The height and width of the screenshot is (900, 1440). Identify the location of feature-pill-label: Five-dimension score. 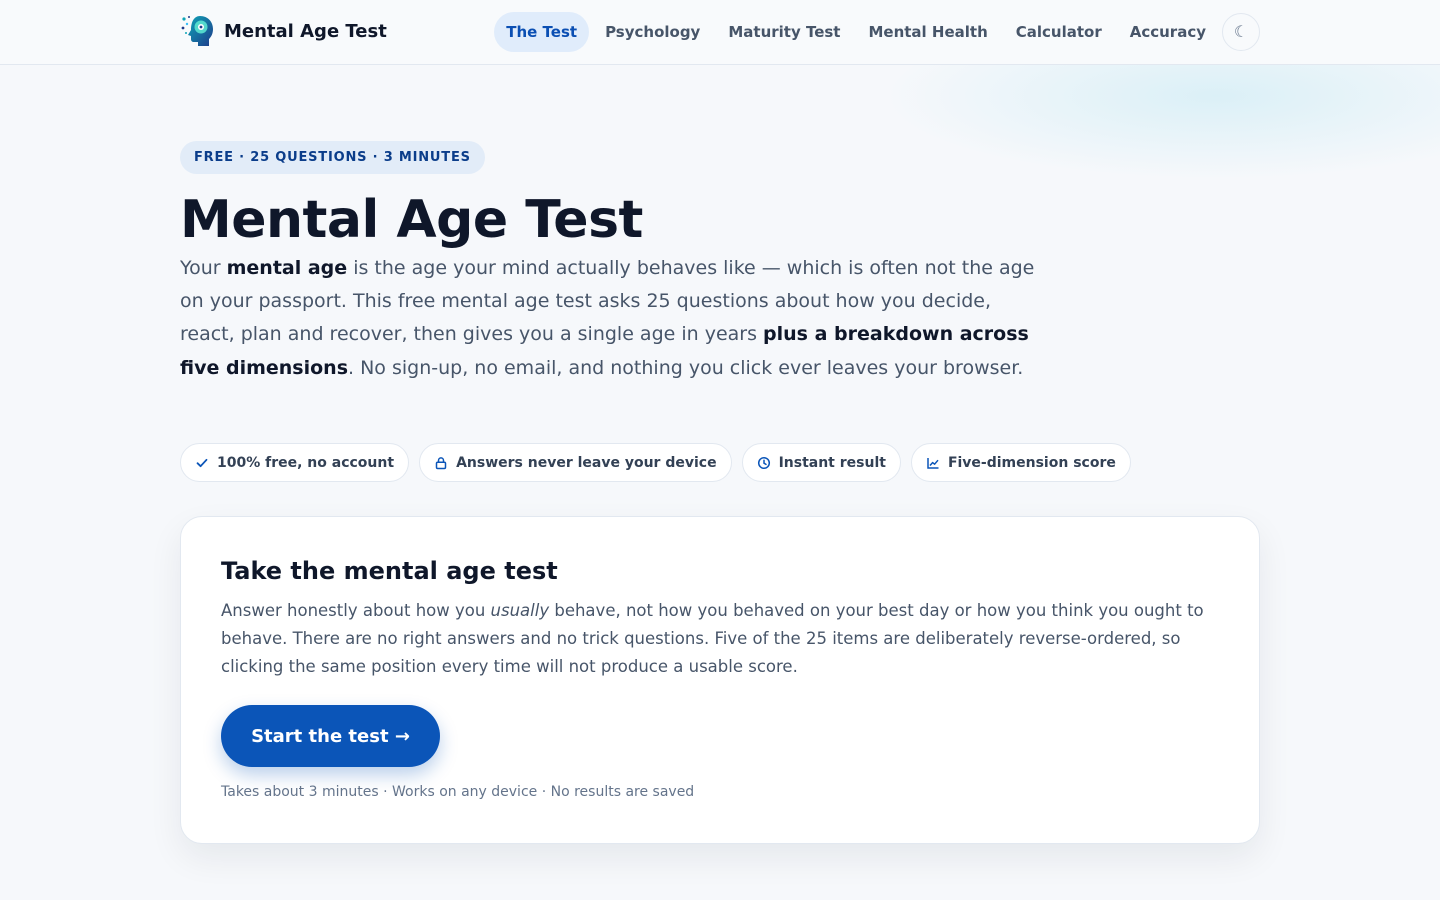
(1031, 462).